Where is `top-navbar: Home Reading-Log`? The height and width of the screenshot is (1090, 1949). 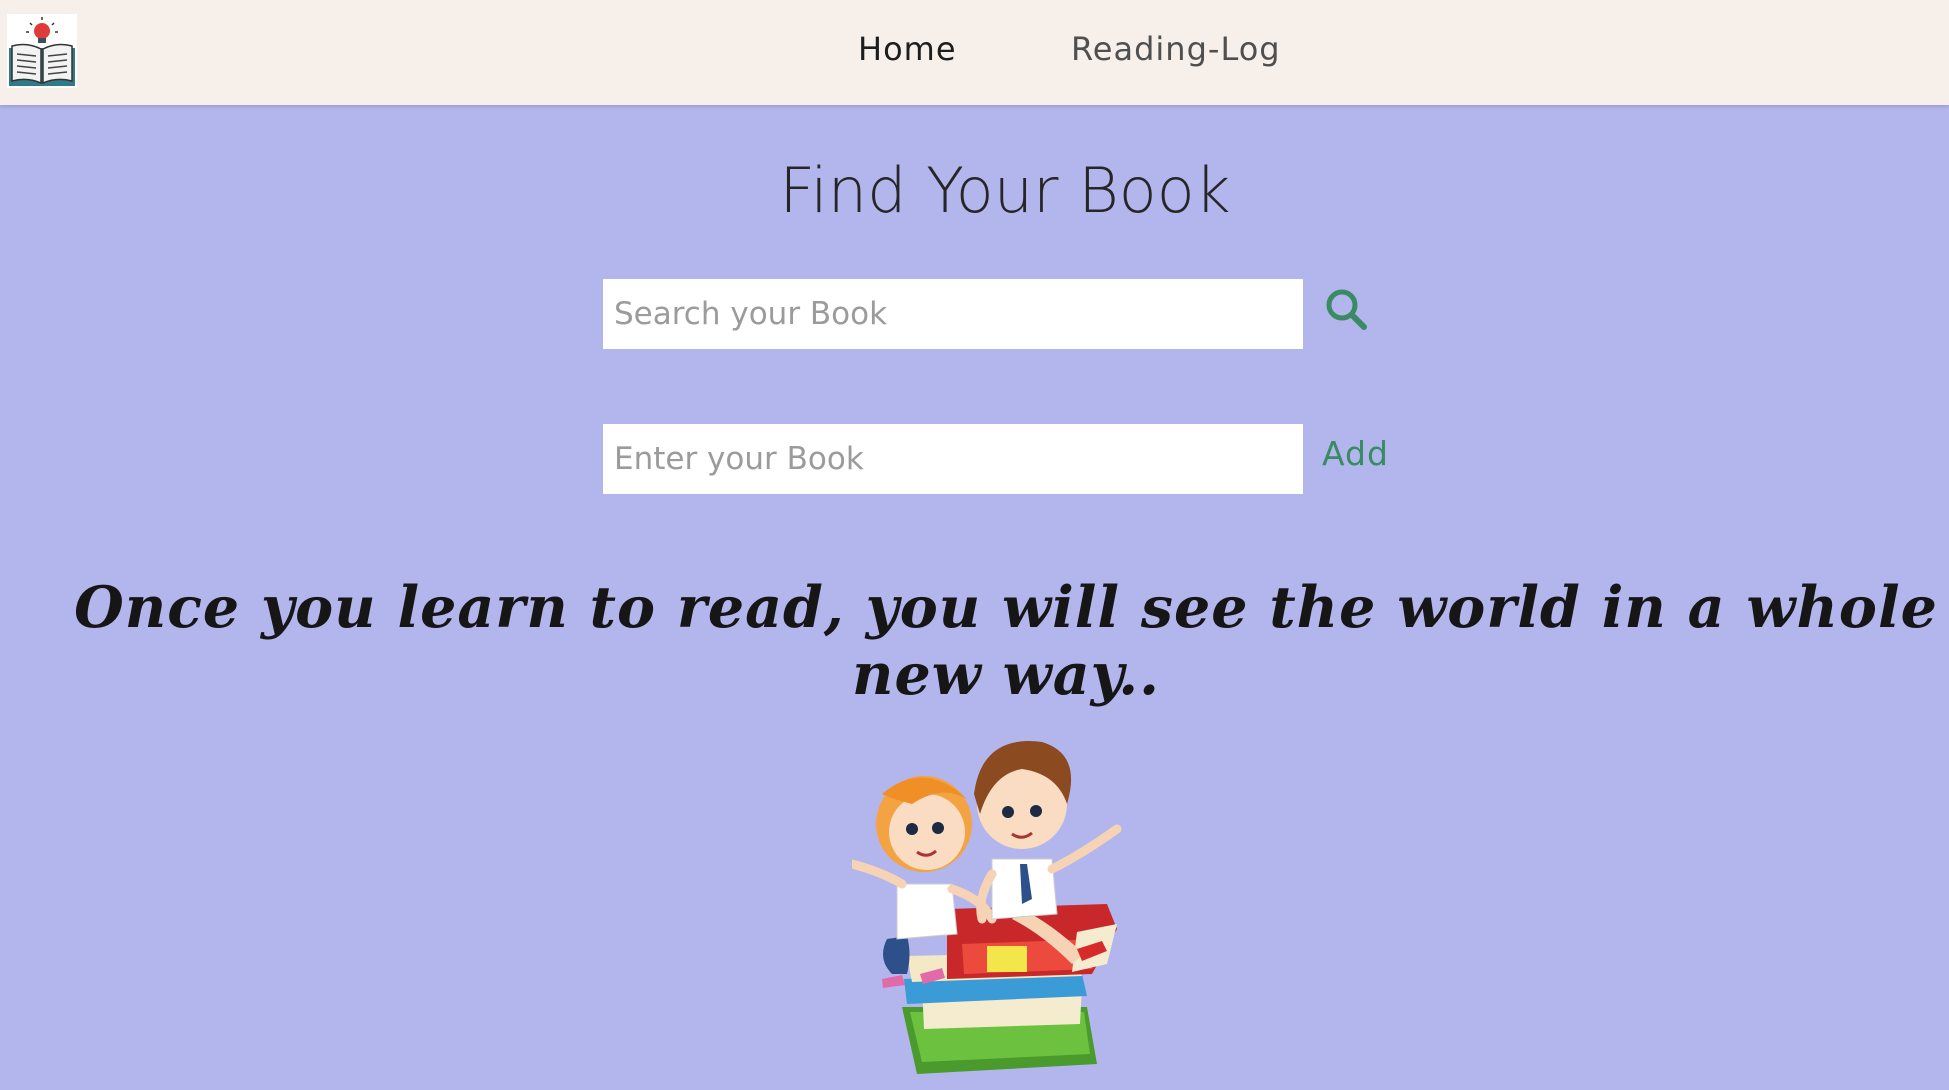
top-navbar: Home Reading-Log is located at coordinates (974, 52).